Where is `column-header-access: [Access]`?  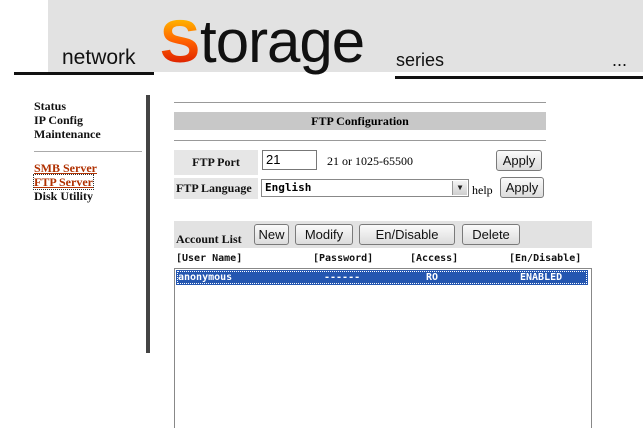 column-header-access: [Access] is located at coordinates (434, 258).